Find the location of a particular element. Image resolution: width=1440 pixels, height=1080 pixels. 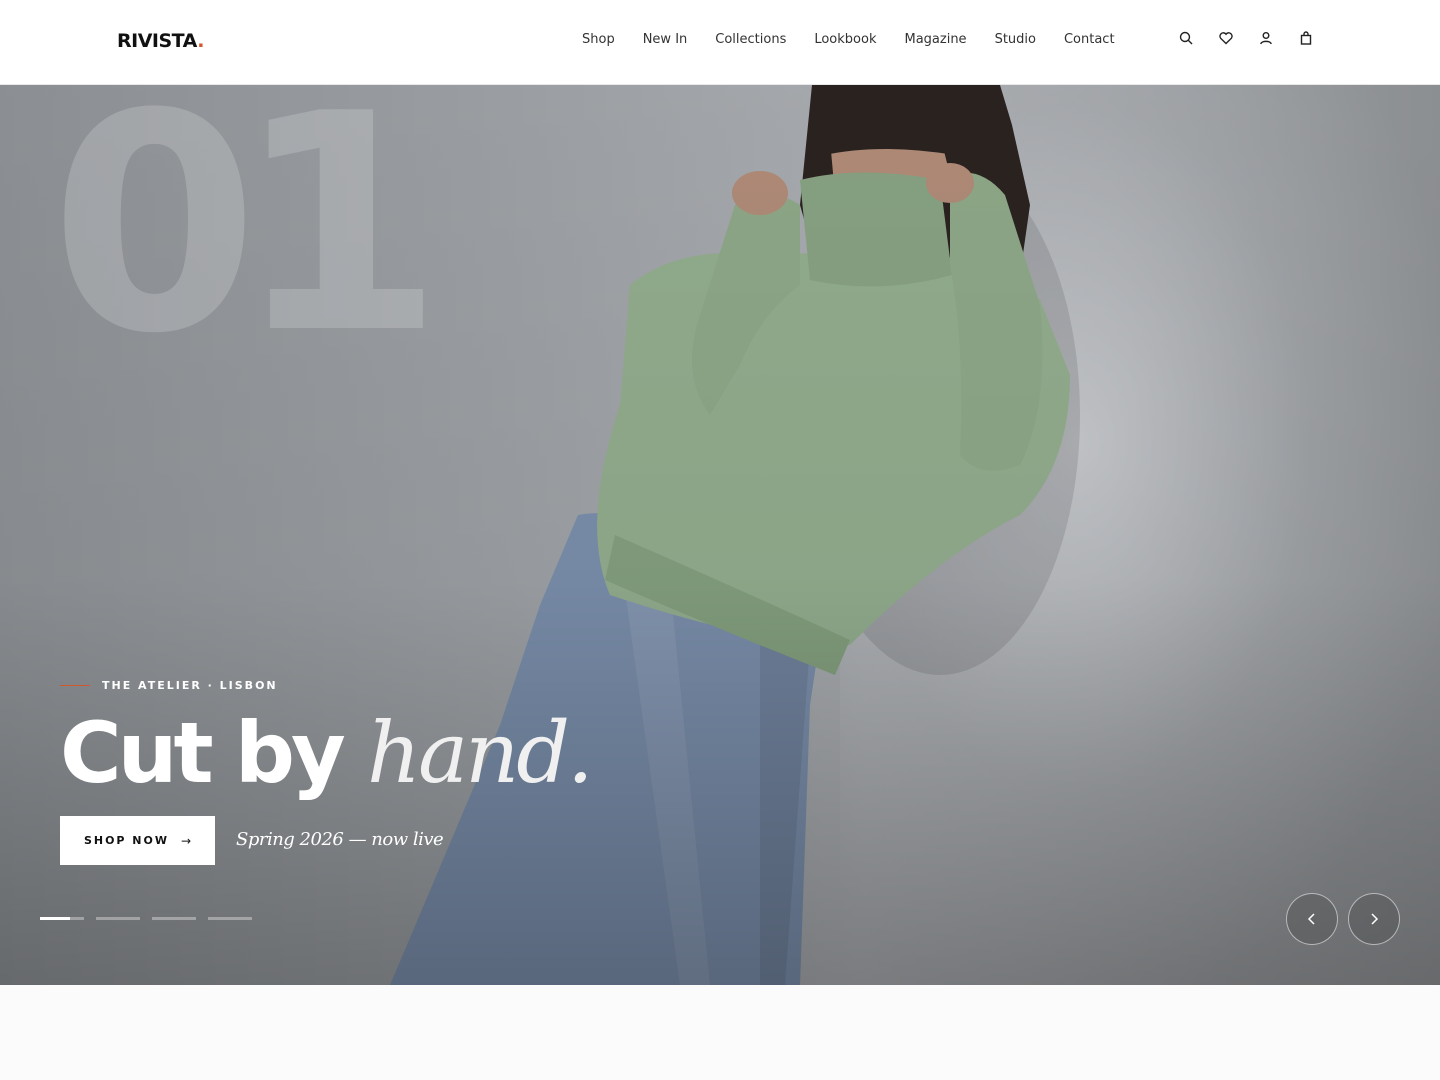

search-icon is located at coordinates (1186, 38).